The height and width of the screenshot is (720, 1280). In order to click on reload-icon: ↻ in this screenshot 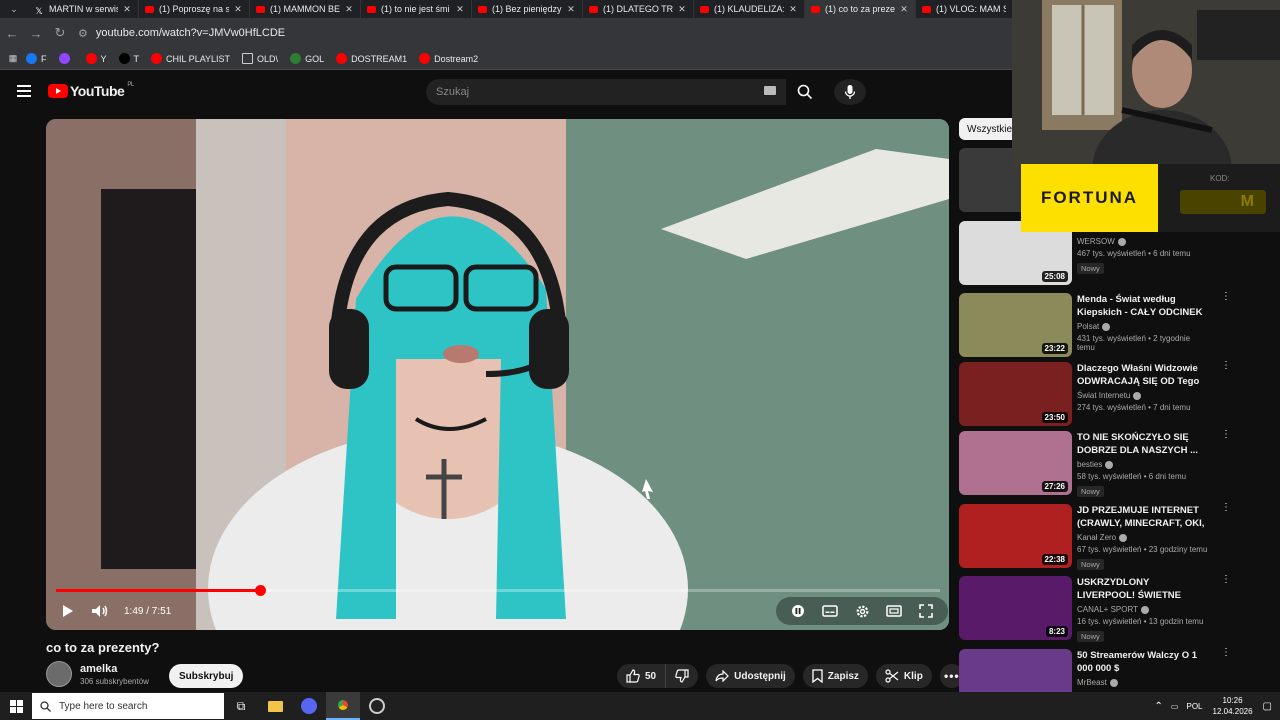, I will do `click(60, 33)`.